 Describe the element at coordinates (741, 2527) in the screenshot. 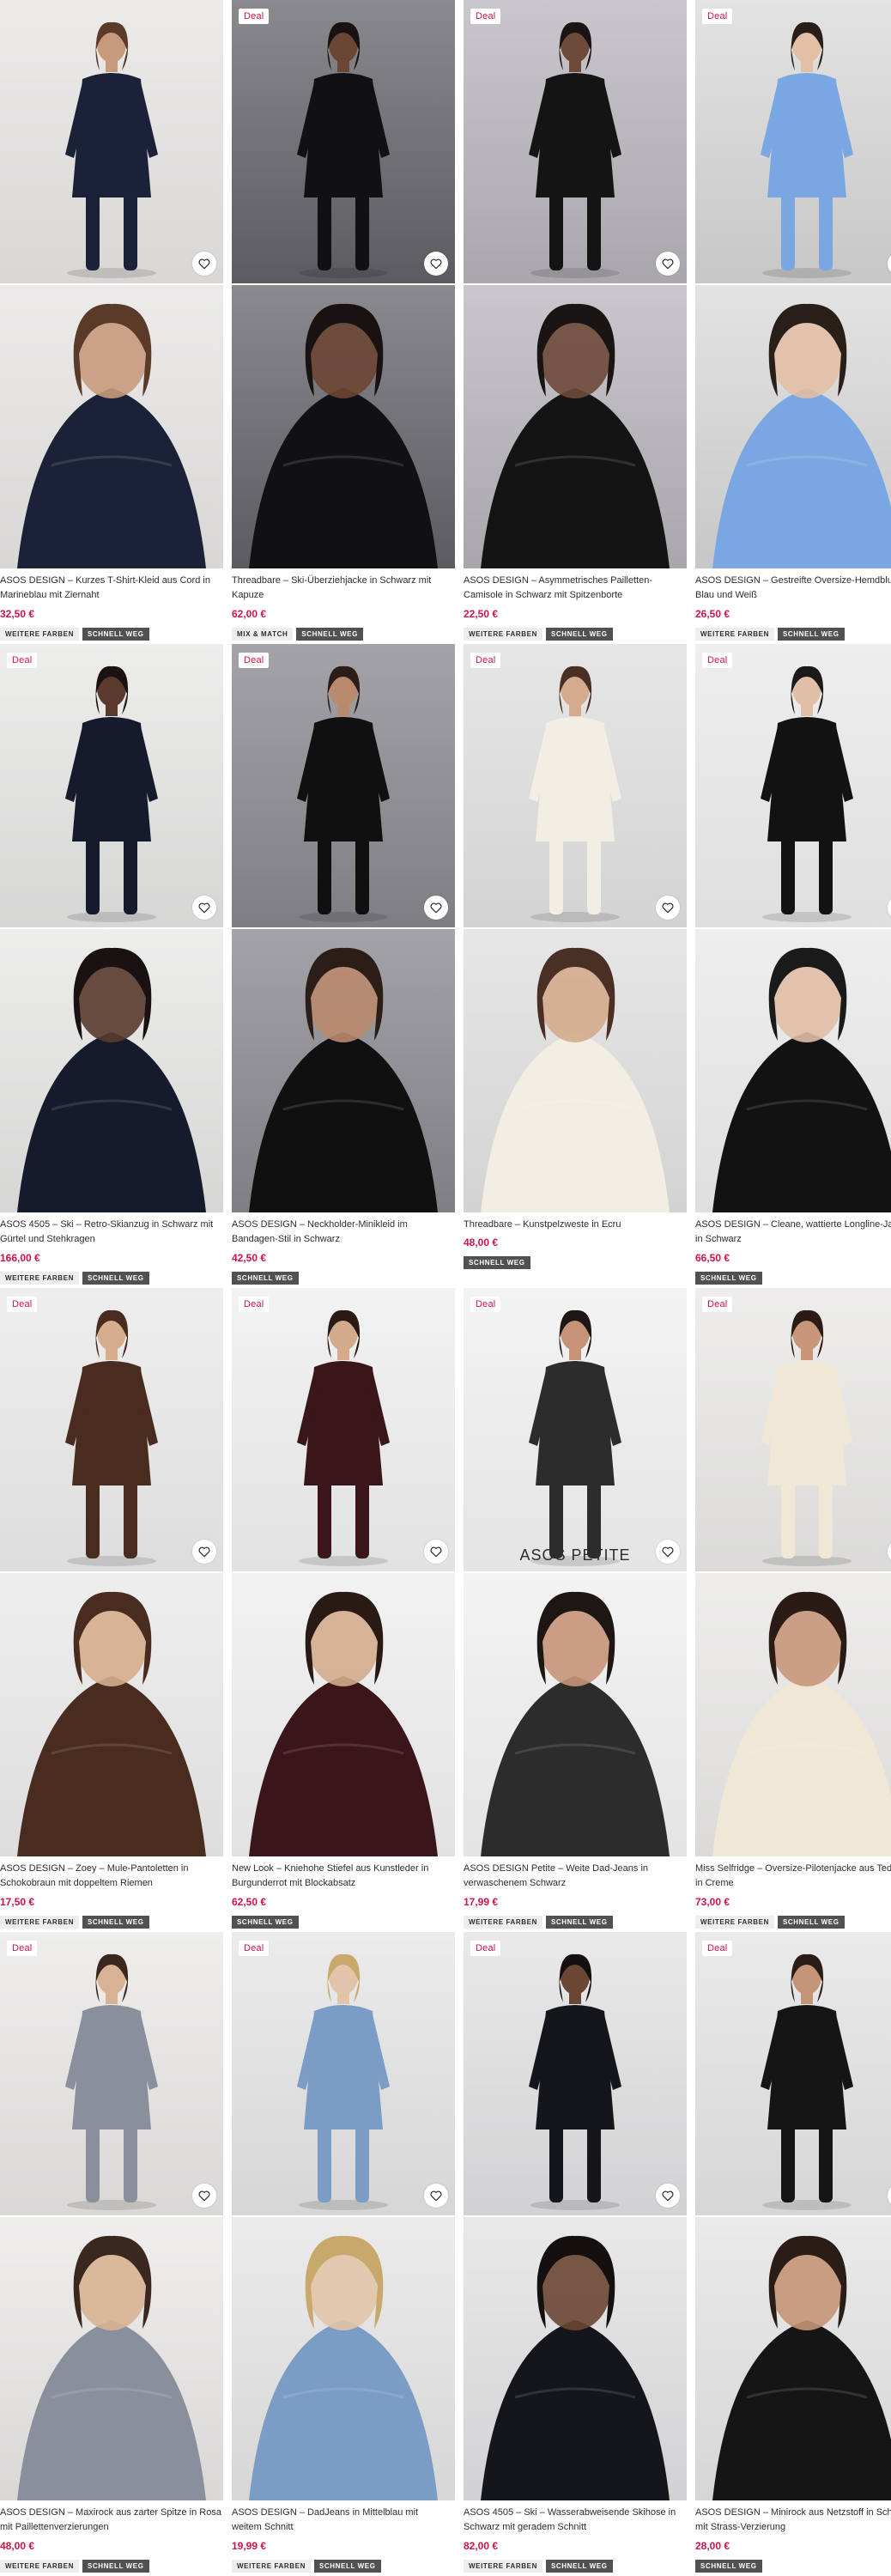

I see `product-title-line: mit Strass-Verzierung` at that location.